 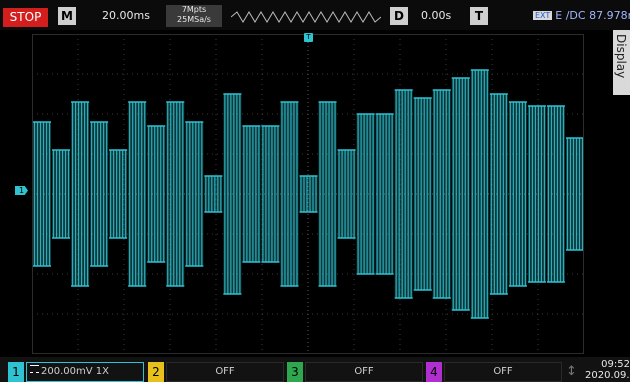 I want to click on trigger-info: EXTE /DC 87.978mV, so click(x=581, y=15).